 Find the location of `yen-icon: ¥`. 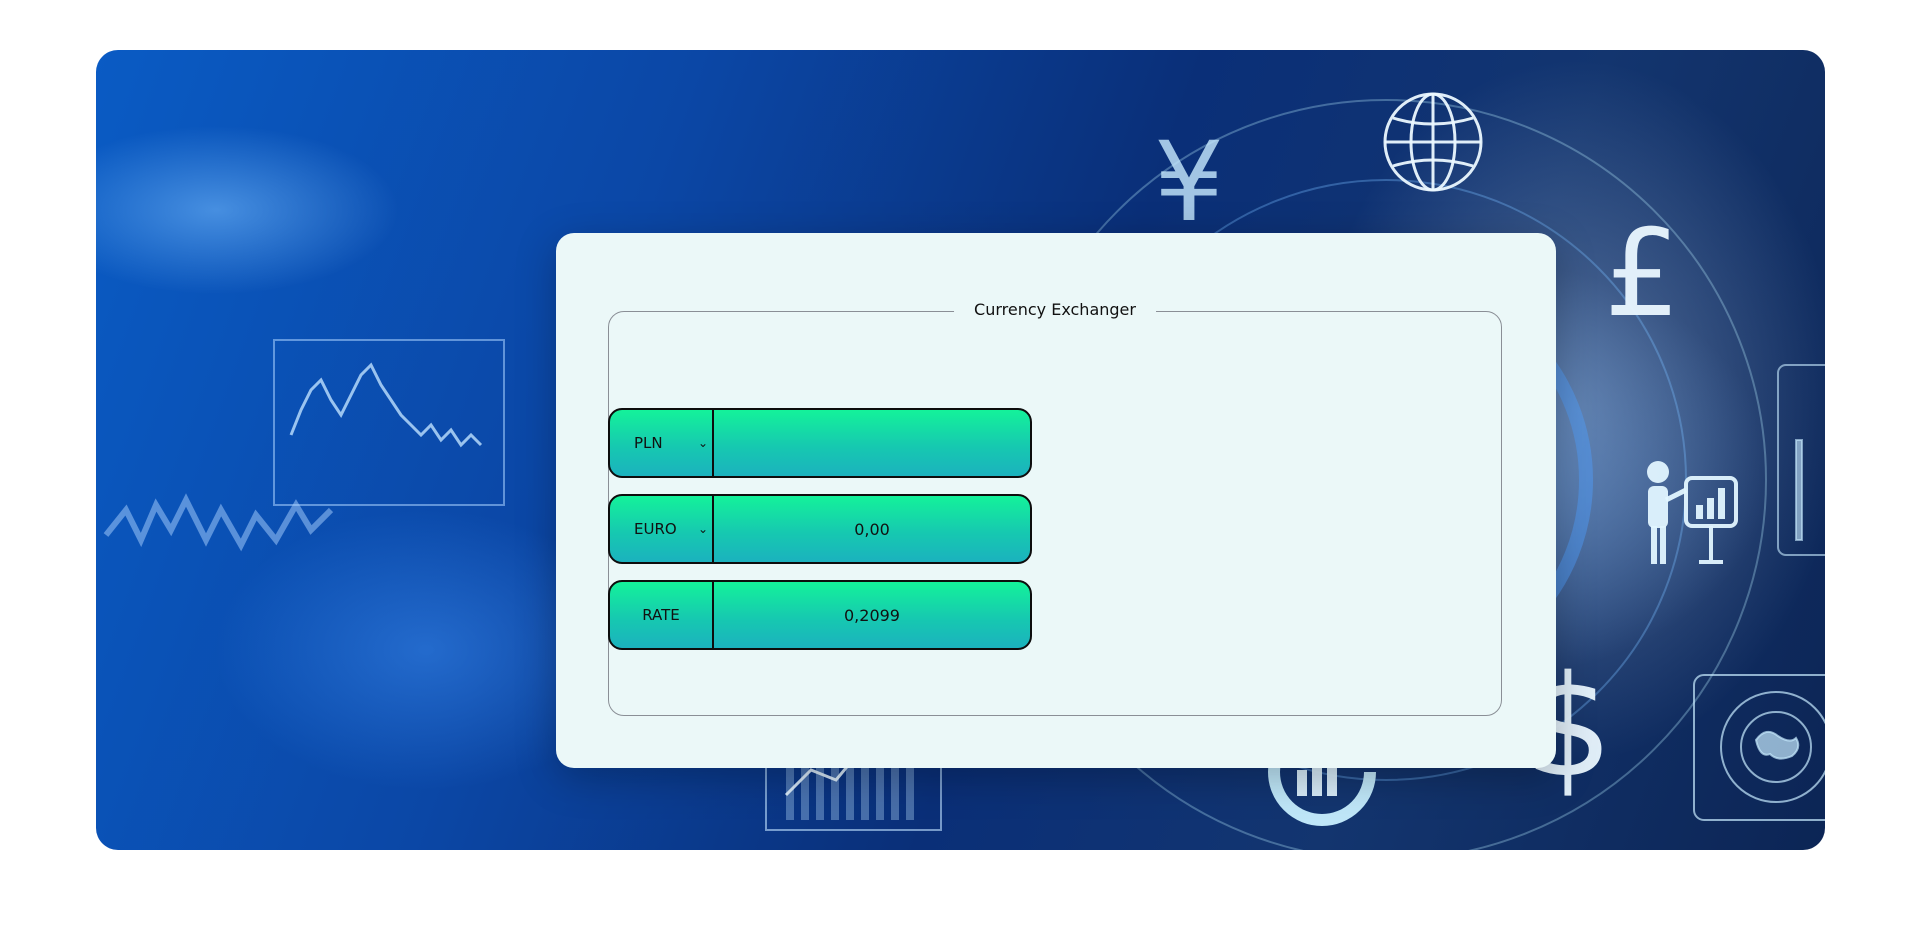

yen-icon: ¥ is located at coordinates (1189, 182).